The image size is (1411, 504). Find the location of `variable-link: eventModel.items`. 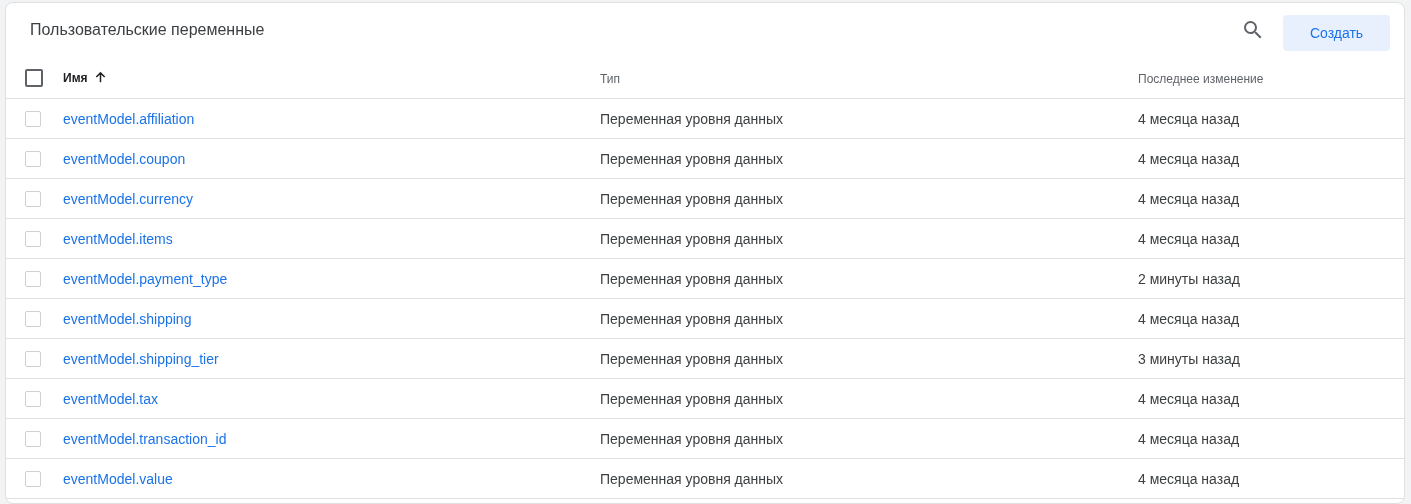

variable-link: eventModel.items is located at coordinates (118, 238).